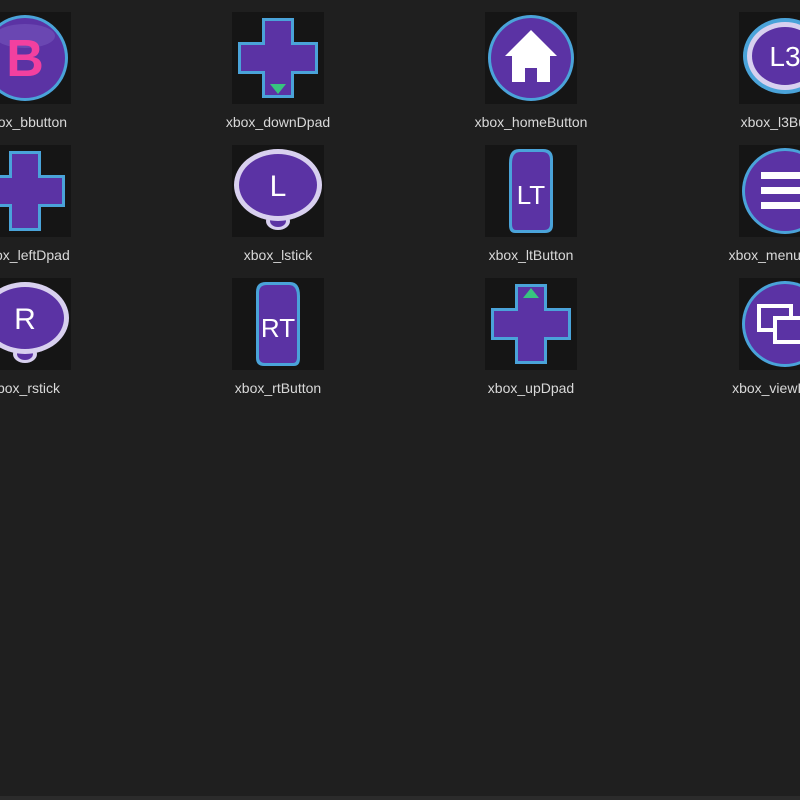 Image resolution: width=800 pixels, height=800 pixels. I want to click on file-name: xbox_bbutton, so click(34, 122).